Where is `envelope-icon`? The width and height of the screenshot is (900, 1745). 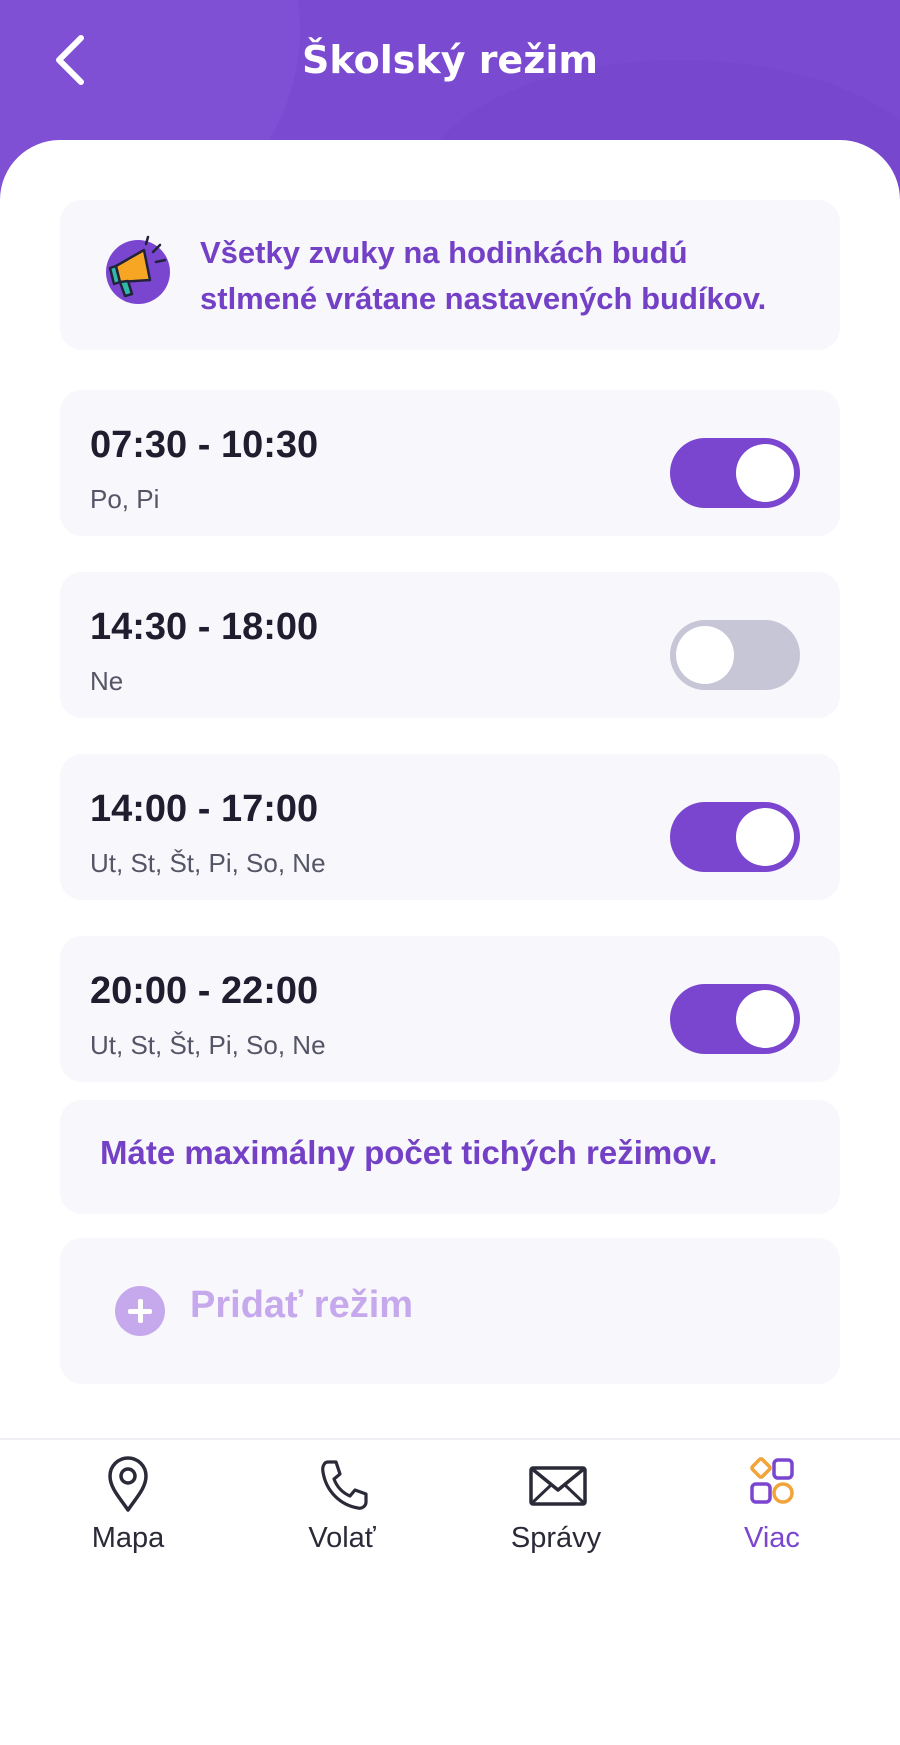 envelope-icon is located at coordinates (558, 1486).